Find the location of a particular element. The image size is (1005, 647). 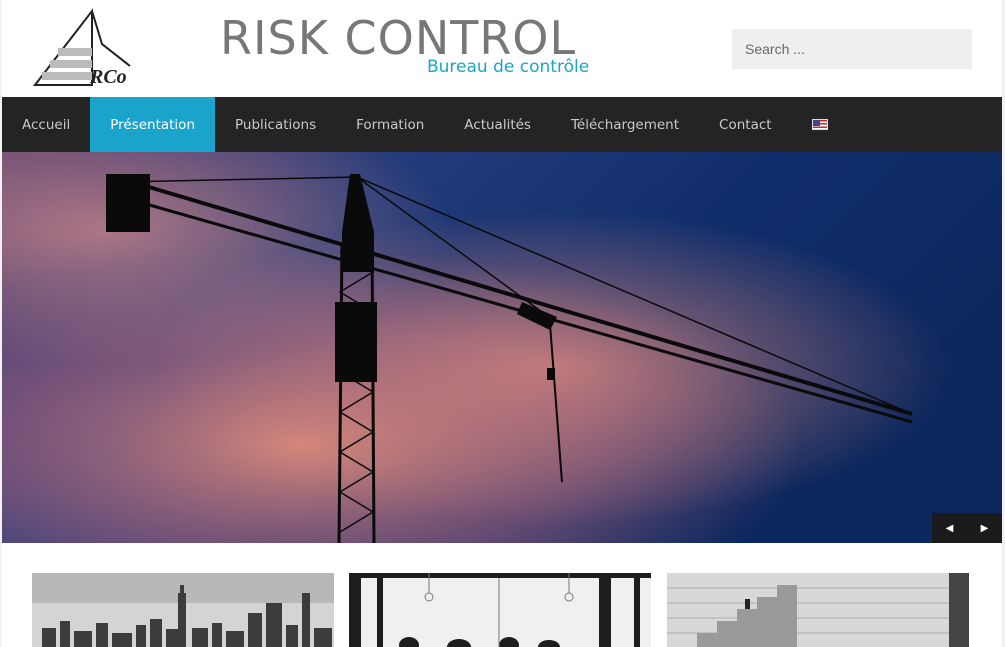

stairs-image is located at coordinates (818, 610).